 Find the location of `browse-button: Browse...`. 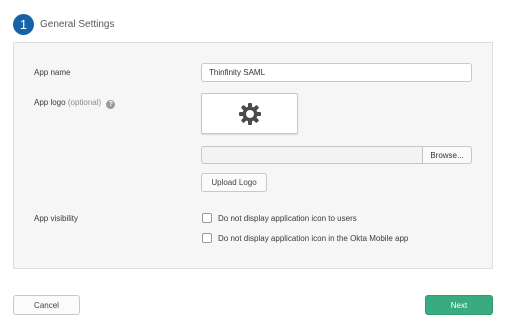

browse-button: Browse... is located at coordinates (447, 155).